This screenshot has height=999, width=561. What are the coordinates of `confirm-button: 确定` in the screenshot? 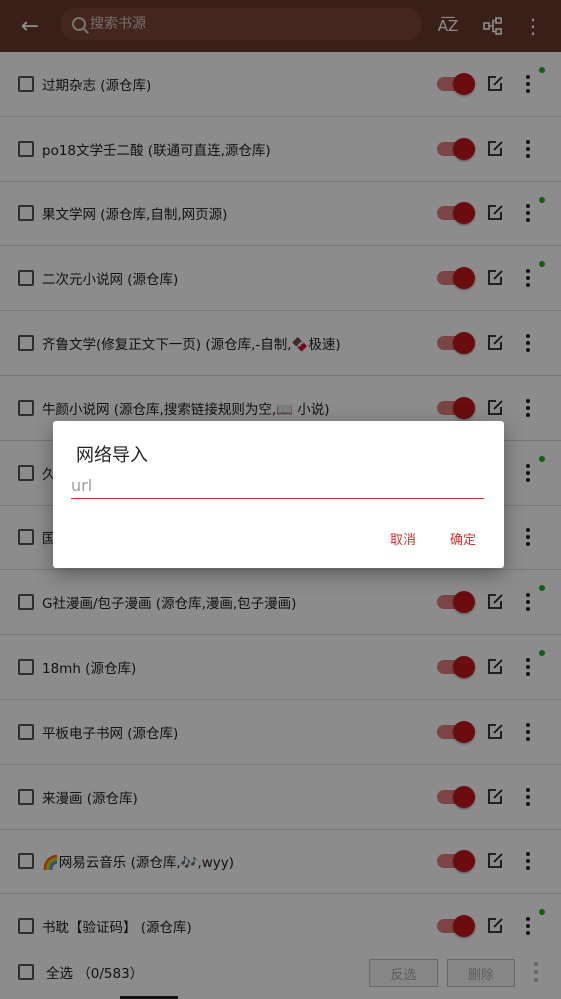 It's located at (463, 538).